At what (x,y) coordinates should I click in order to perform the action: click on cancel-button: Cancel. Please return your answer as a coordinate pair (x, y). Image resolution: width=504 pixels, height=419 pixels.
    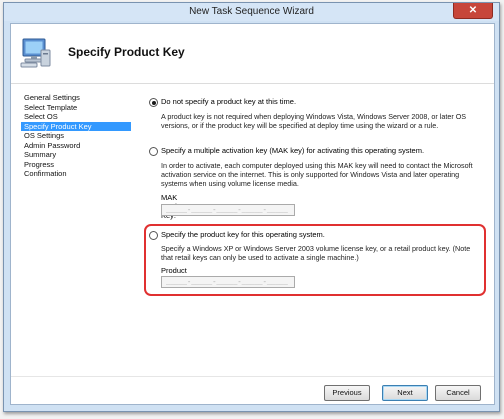
    Looking at the image, I should click on (458, 393).